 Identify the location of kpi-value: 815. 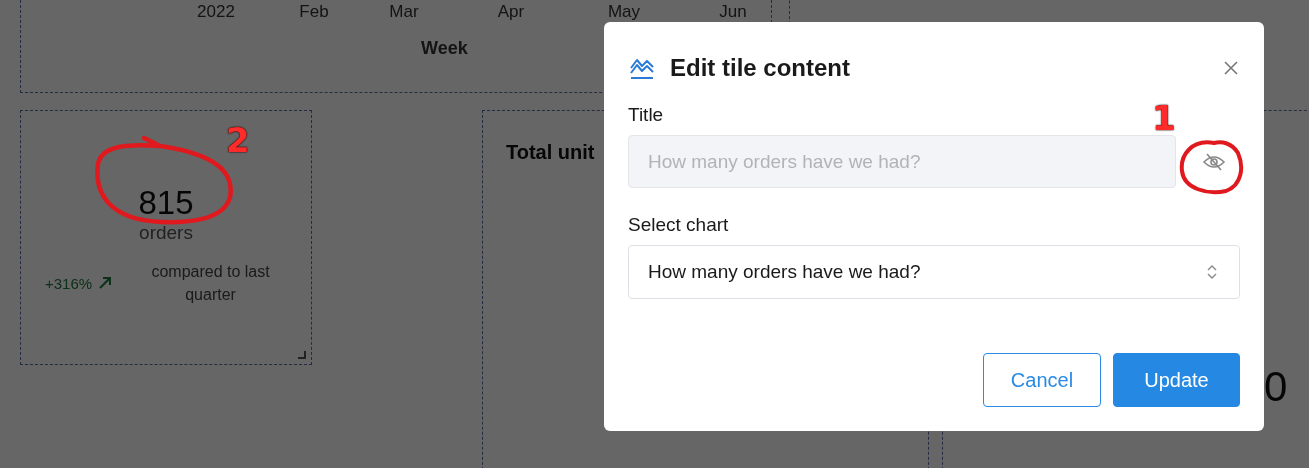
(166, 203).